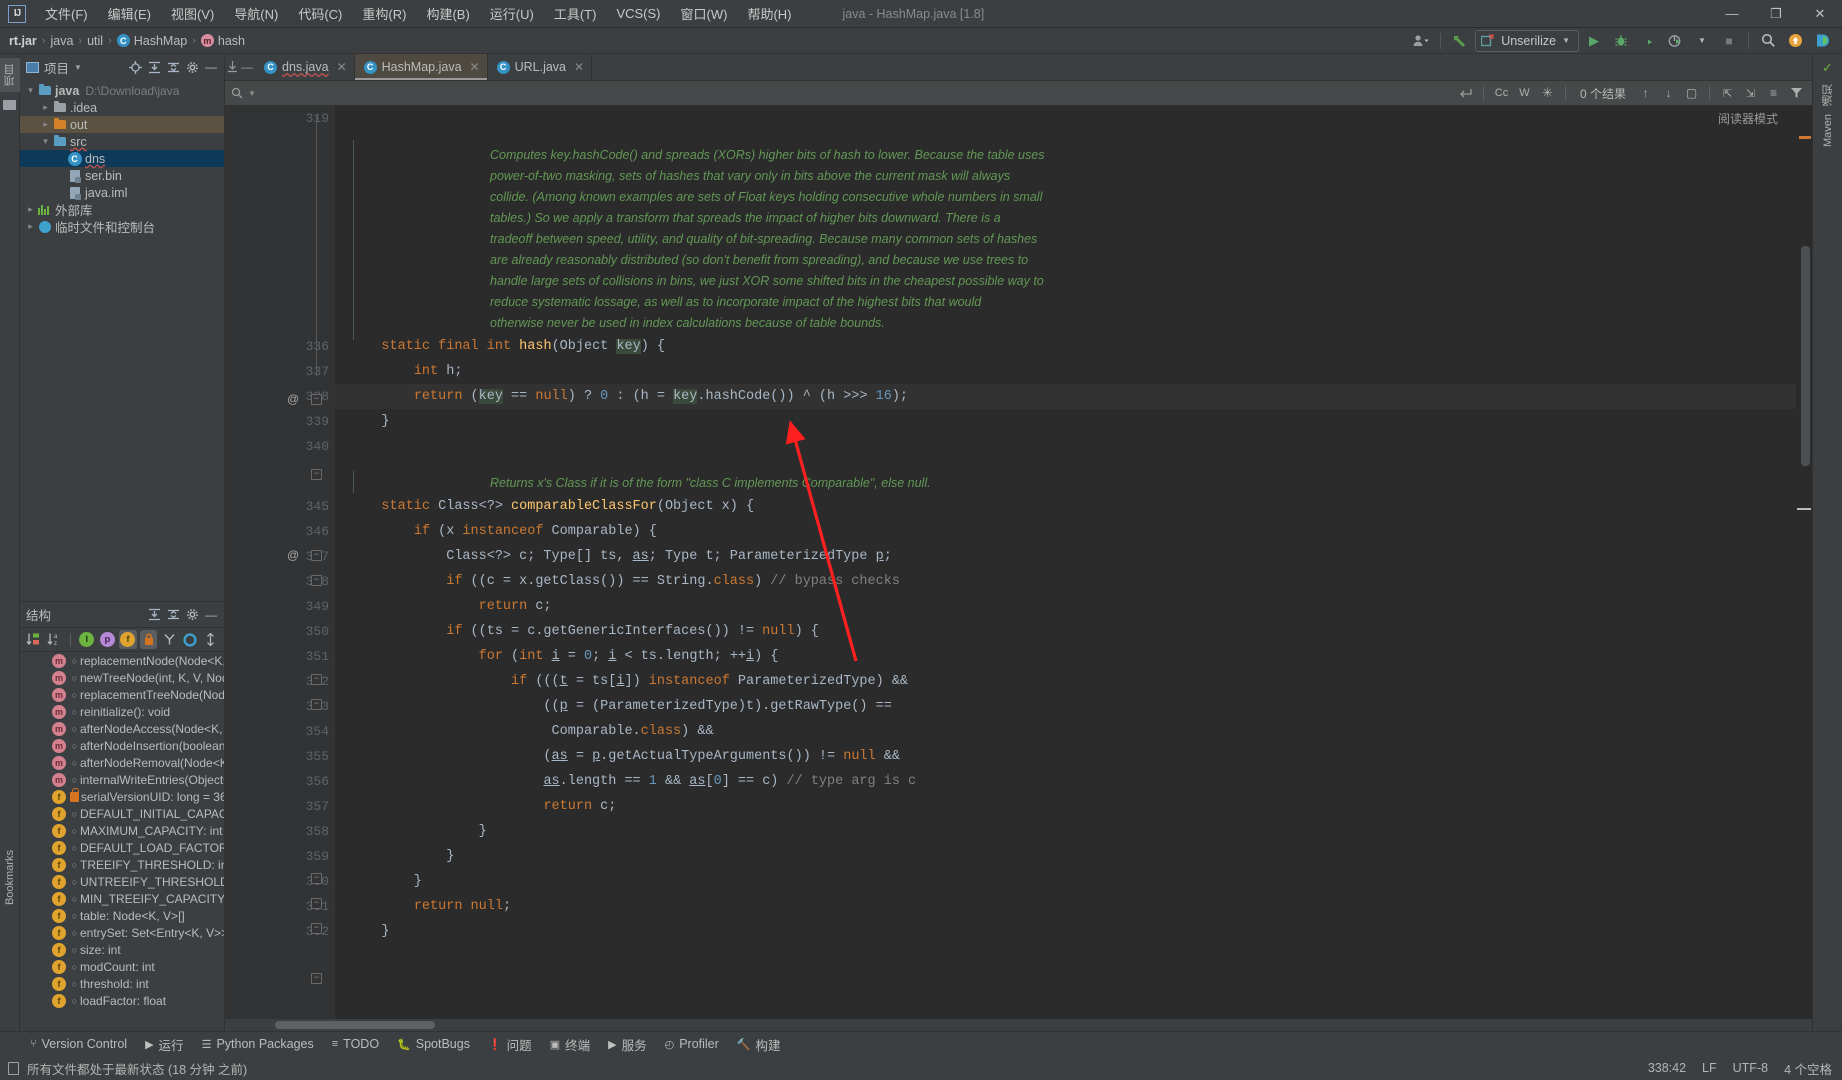 This screenshot has width=1842, height=1080. I want to click on menu-refactor: 重构(R), so click(384, 13).